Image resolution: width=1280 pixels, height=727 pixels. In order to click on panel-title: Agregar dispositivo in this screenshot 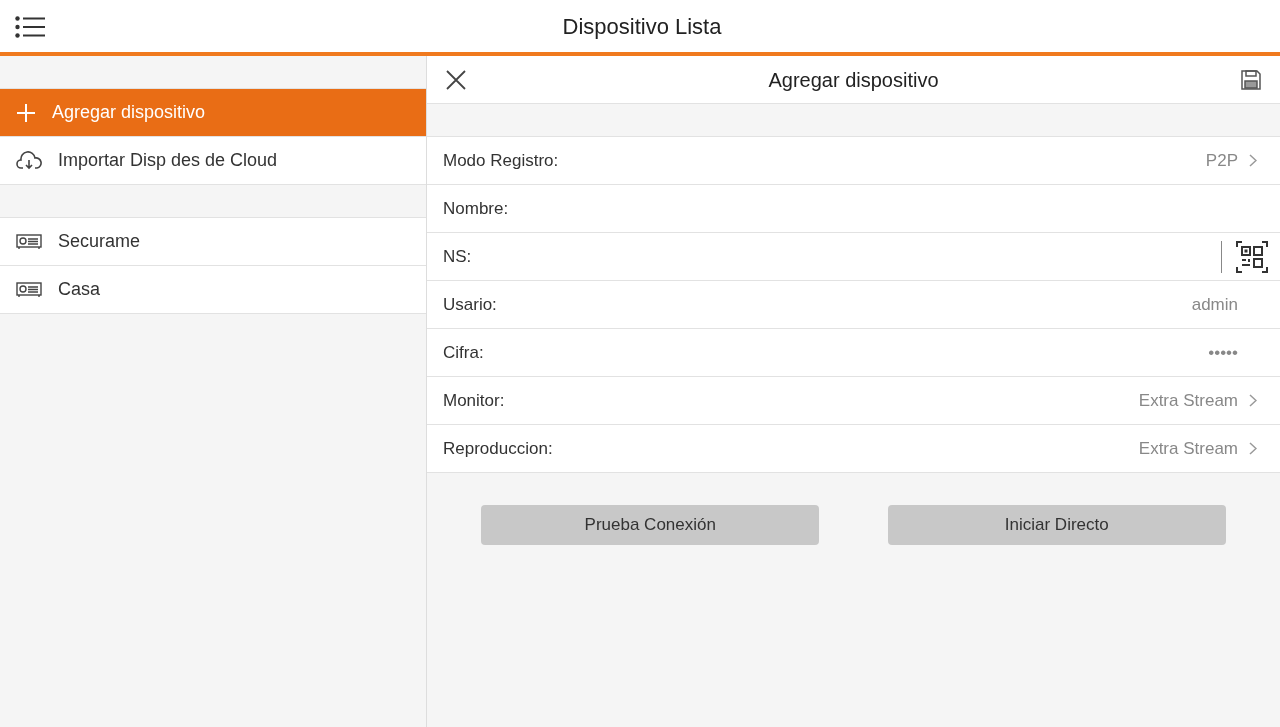, I will do `click(853, 80)`.